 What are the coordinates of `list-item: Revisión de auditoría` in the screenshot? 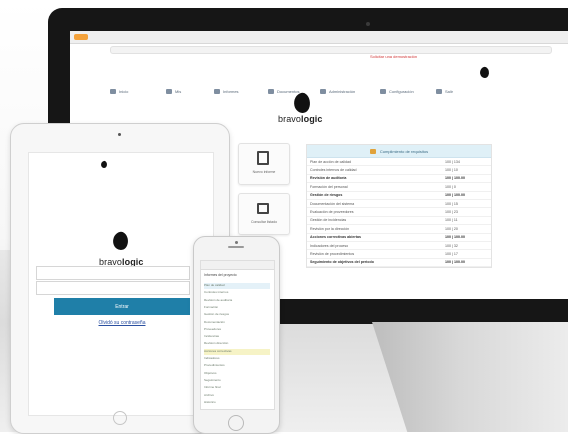 It's located at (237, 301).